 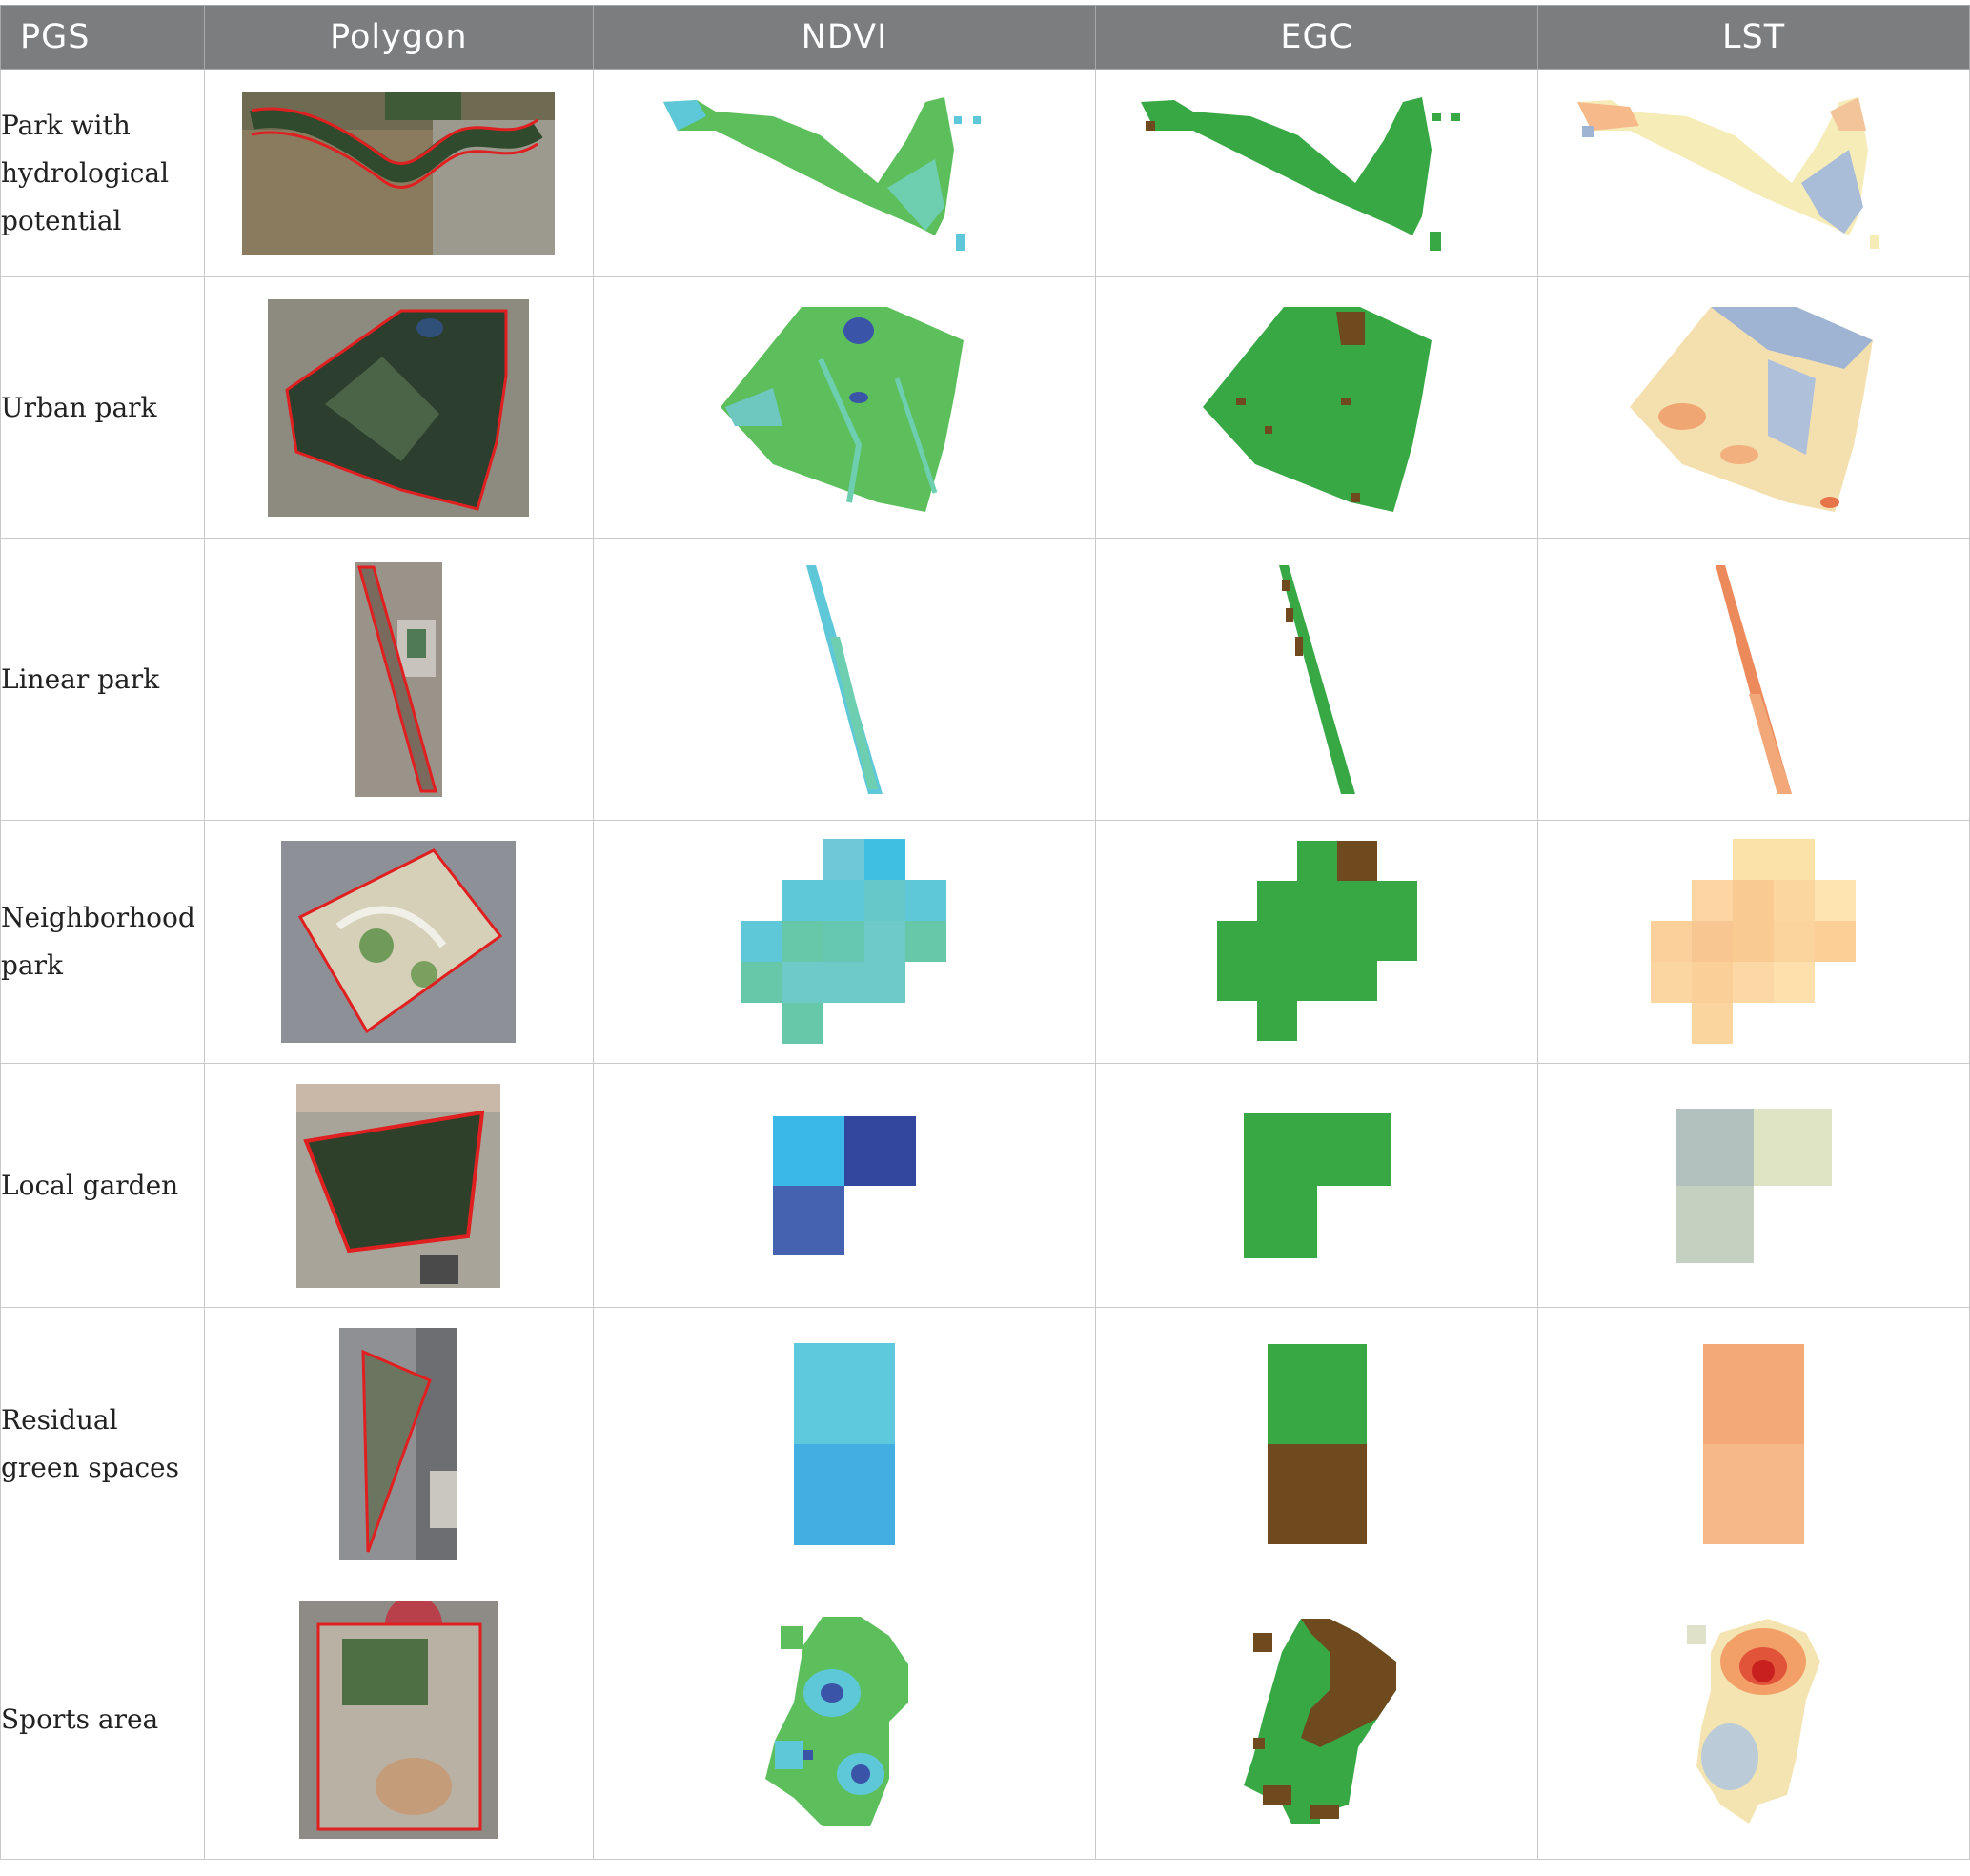 I want to click on table-row: Neighborhood park, so click(x=985, y=942).